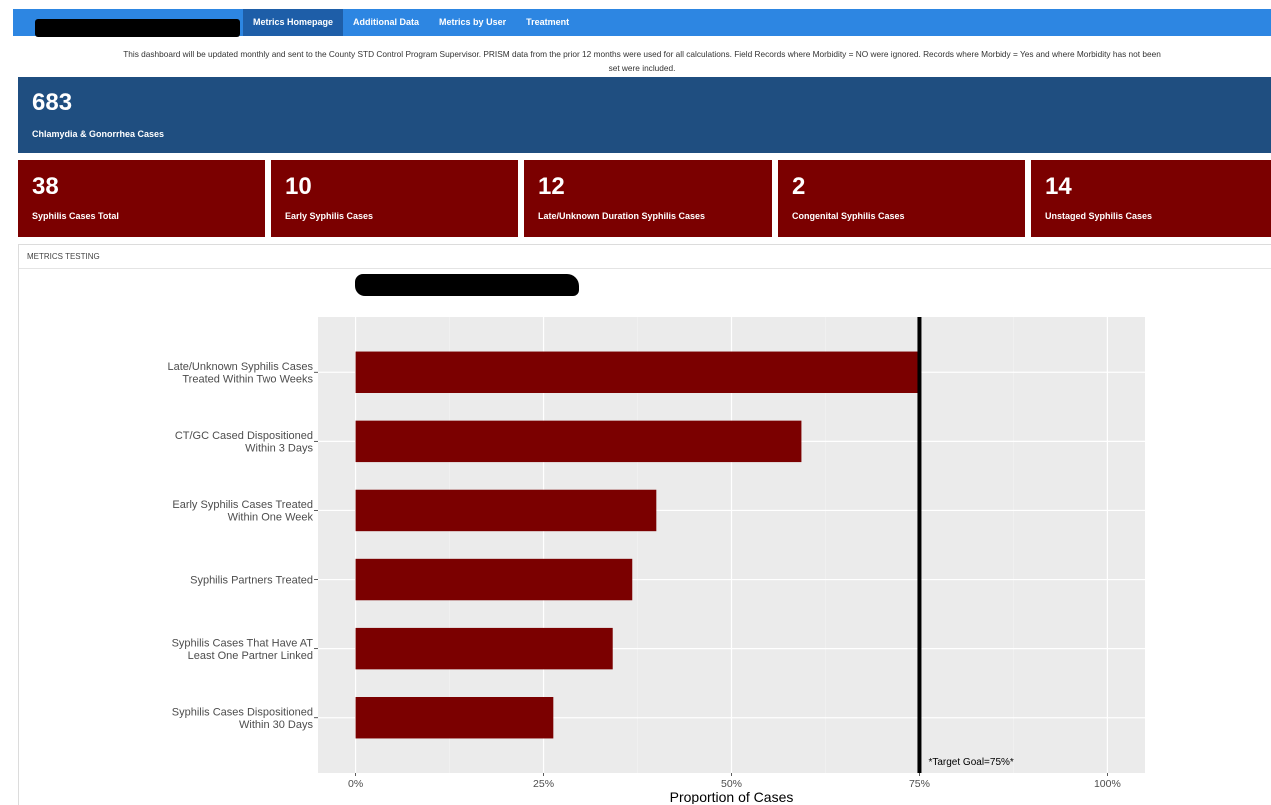 This screenshot has height=805, width=1271. I want to click on y-tick-label: CT/GC Cased Dispositioned Within 3 Days, so click(244, 442).